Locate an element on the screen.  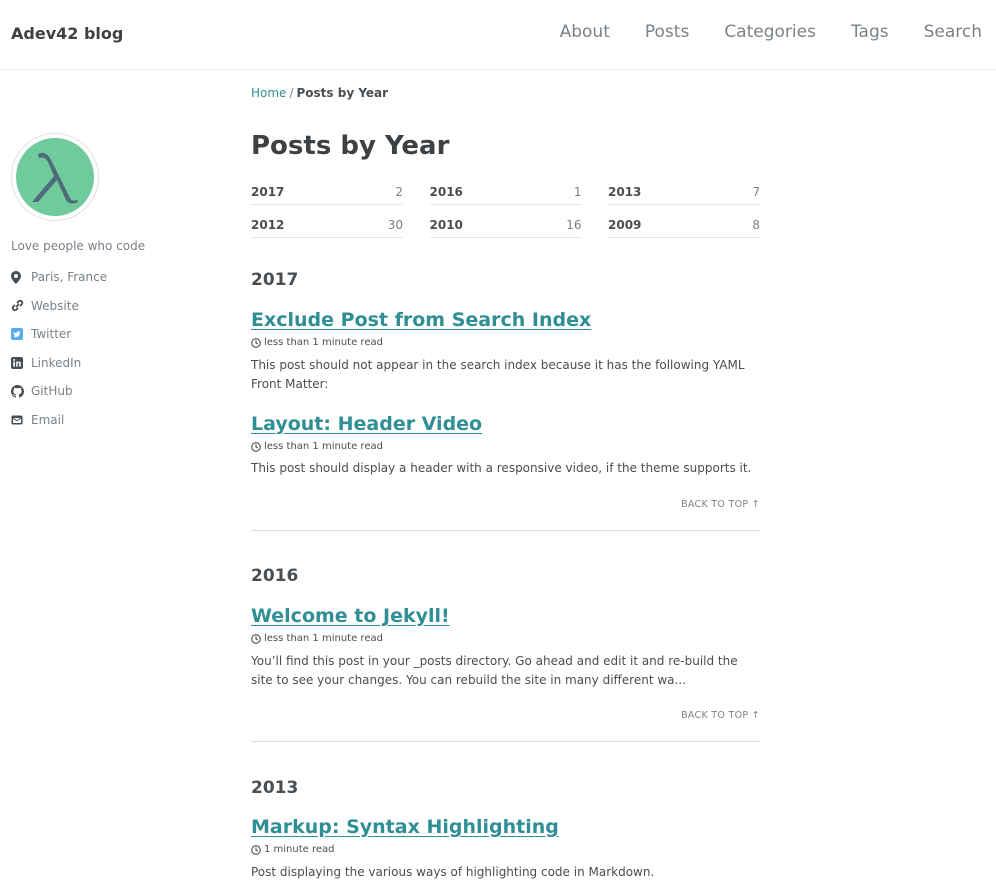
author-linkedin-label: LinkedIn is located at coordinates (56, 363).